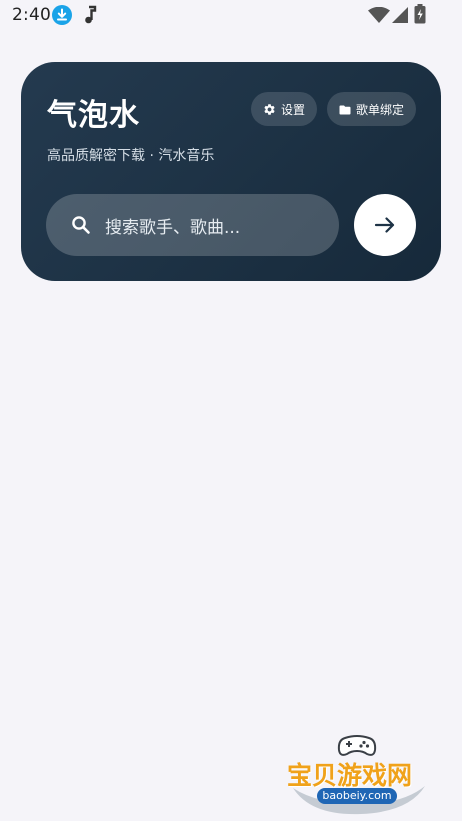 Image resolution: width=462 pixels, height=821 pixels. What do you see at coordinates (231, 16) in the screenshot?
I see `status-bar: 2:40` at bounding box center [231, 16].